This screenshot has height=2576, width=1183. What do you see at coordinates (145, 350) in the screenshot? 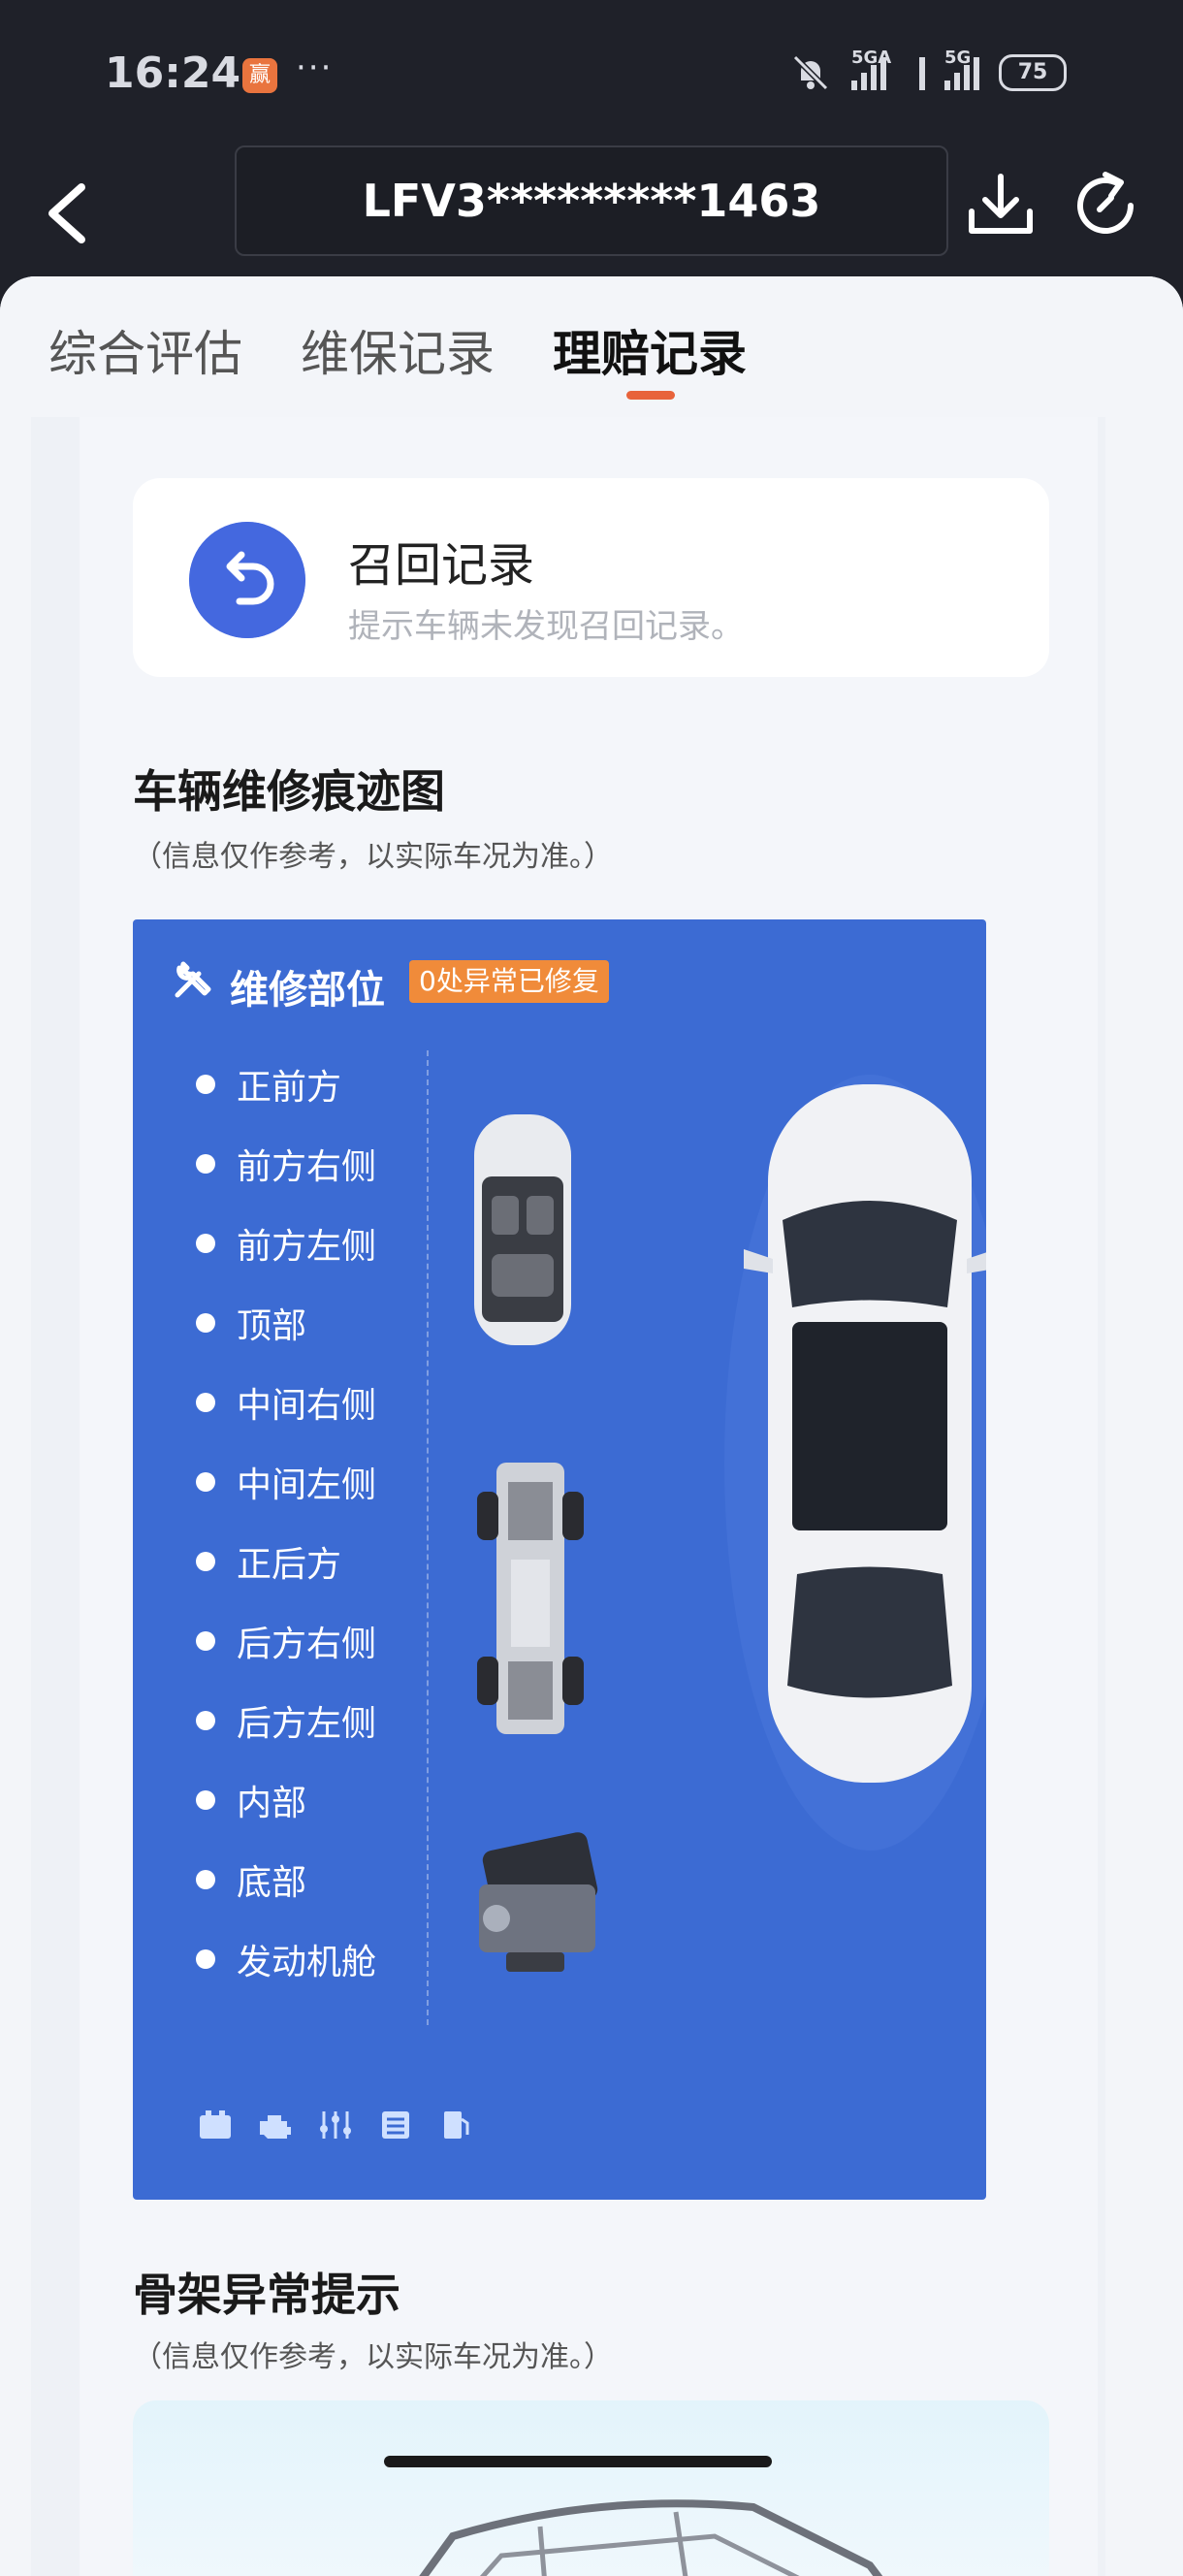
I see `tab-overall-assessment: 综合评估` at bounding box center [145, 350].